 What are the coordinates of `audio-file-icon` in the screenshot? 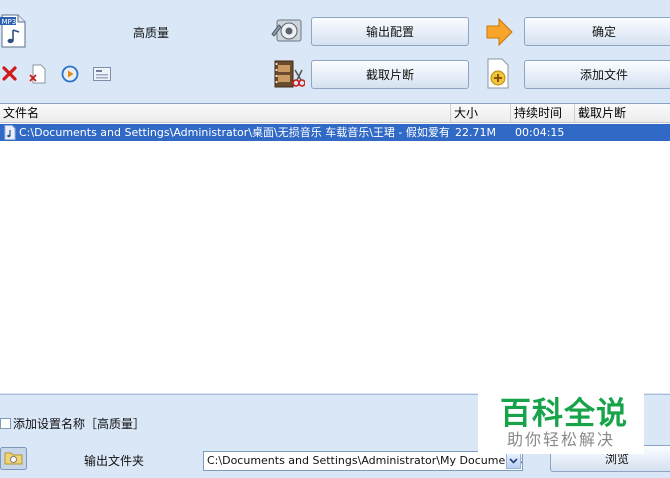 It's located at (10, 132).